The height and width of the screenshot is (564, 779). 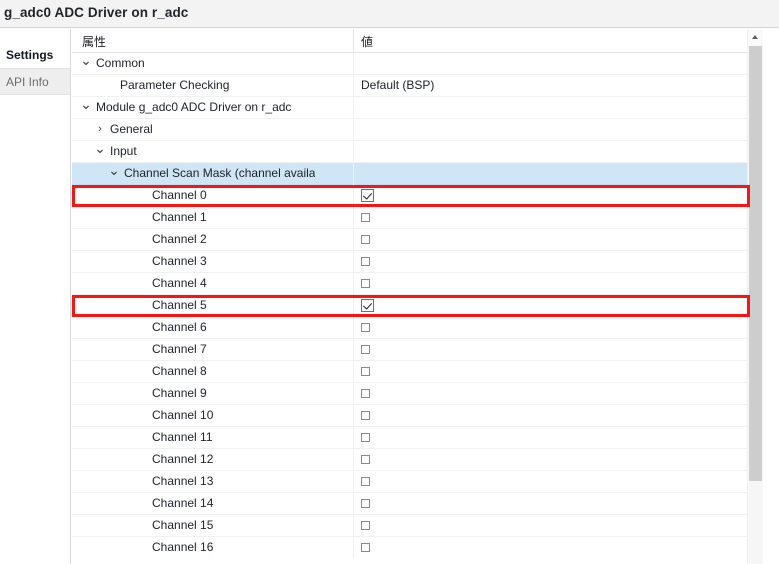 What do you see at coordinates (425, 394) in the screenshot?
I see `table-row: Channel 9` at bounding box center [425, 394].